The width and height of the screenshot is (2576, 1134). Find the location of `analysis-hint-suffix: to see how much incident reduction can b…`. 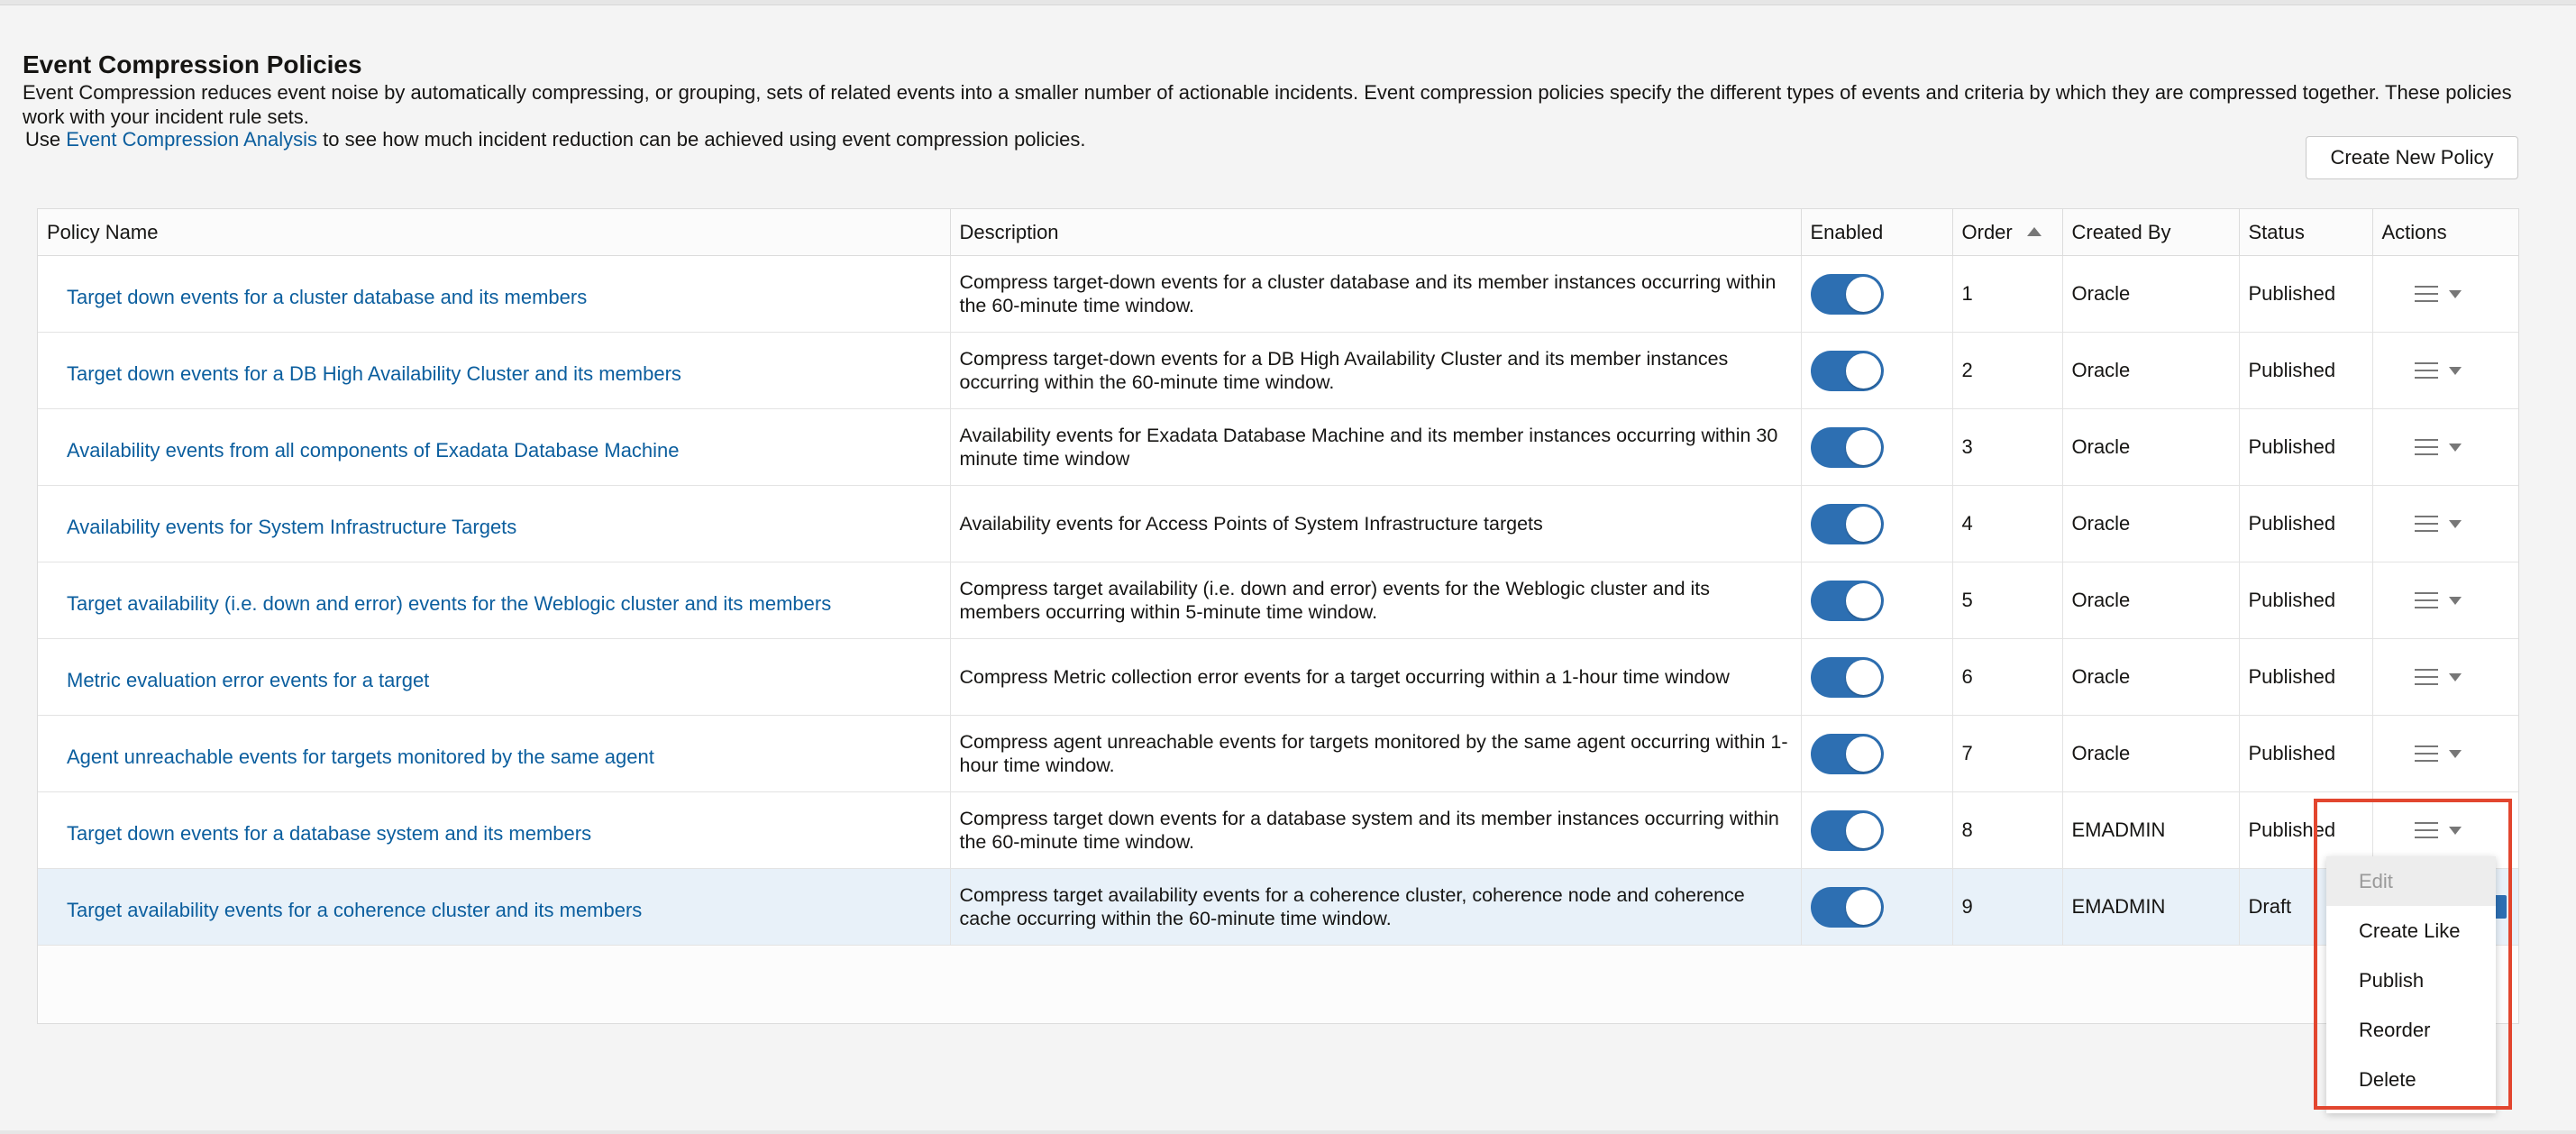

analysis-hint-suffix: to see how much incident reduction can b… is located at coordinates (704, 140).